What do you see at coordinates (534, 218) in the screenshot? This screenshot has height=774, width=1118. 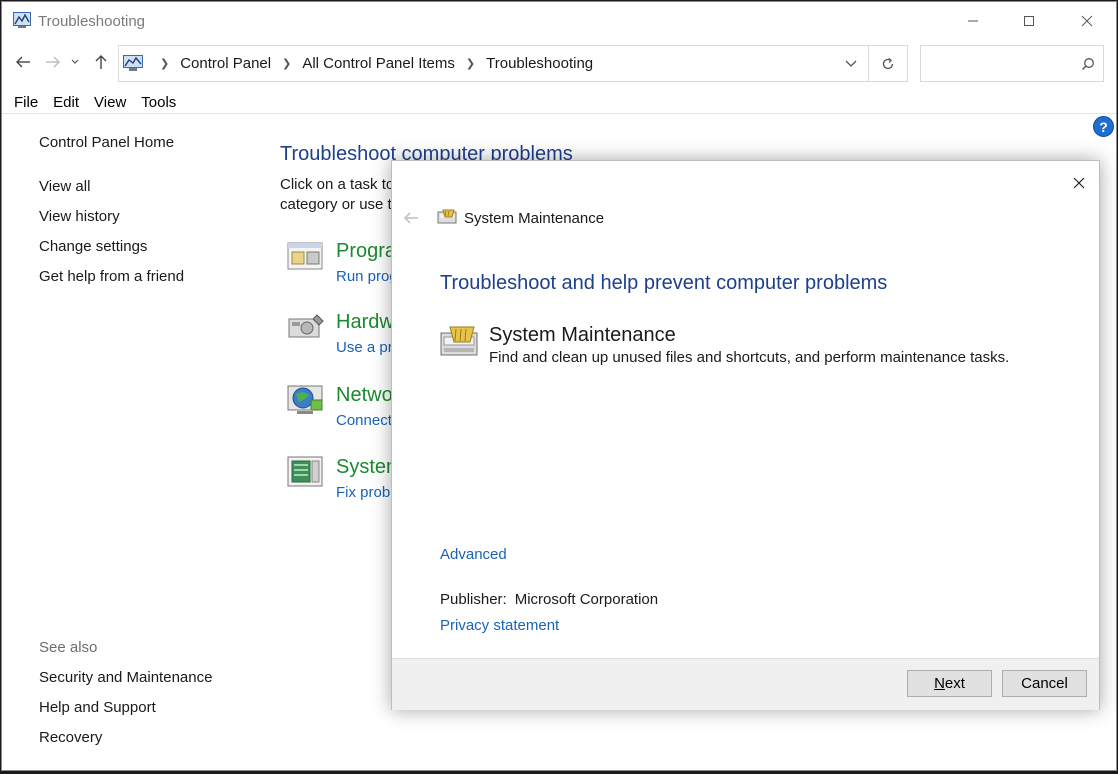 I see `dialog-header-title: System Maintenance` at bounding box center [534, 218].